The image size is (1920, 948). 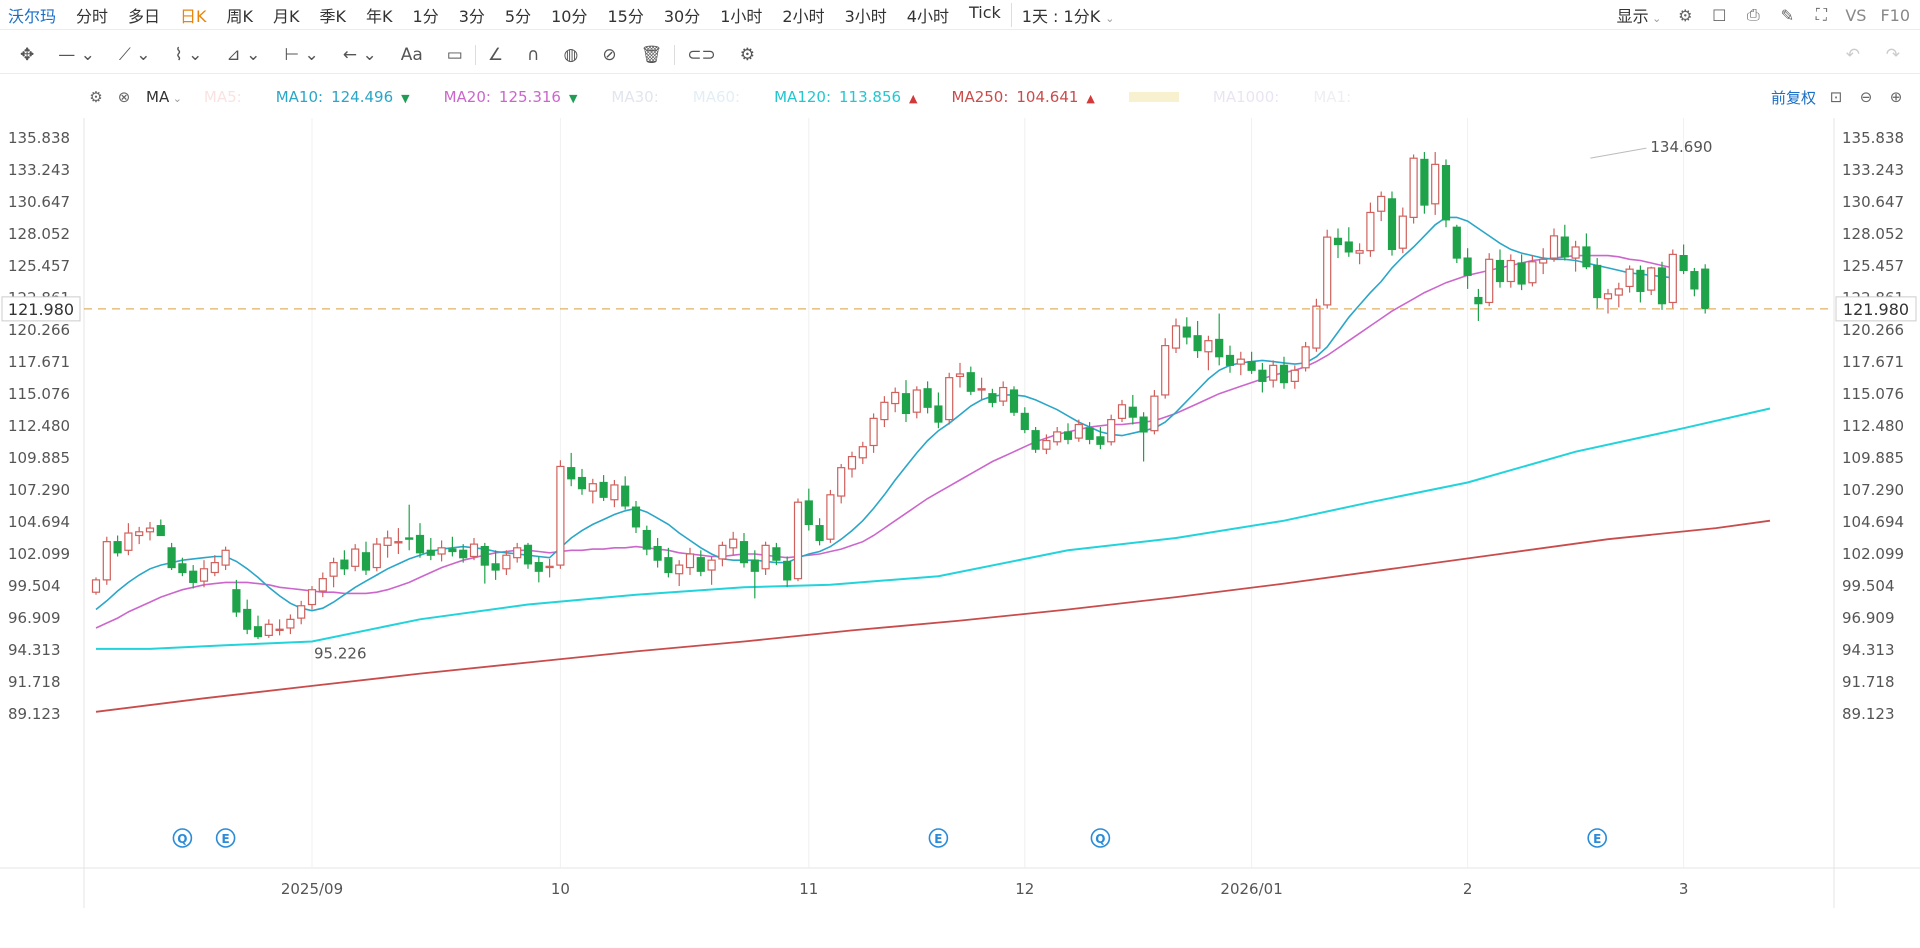 I want to click on display-dropdown: 显示 ⌄, so click(x=1639, y=15).